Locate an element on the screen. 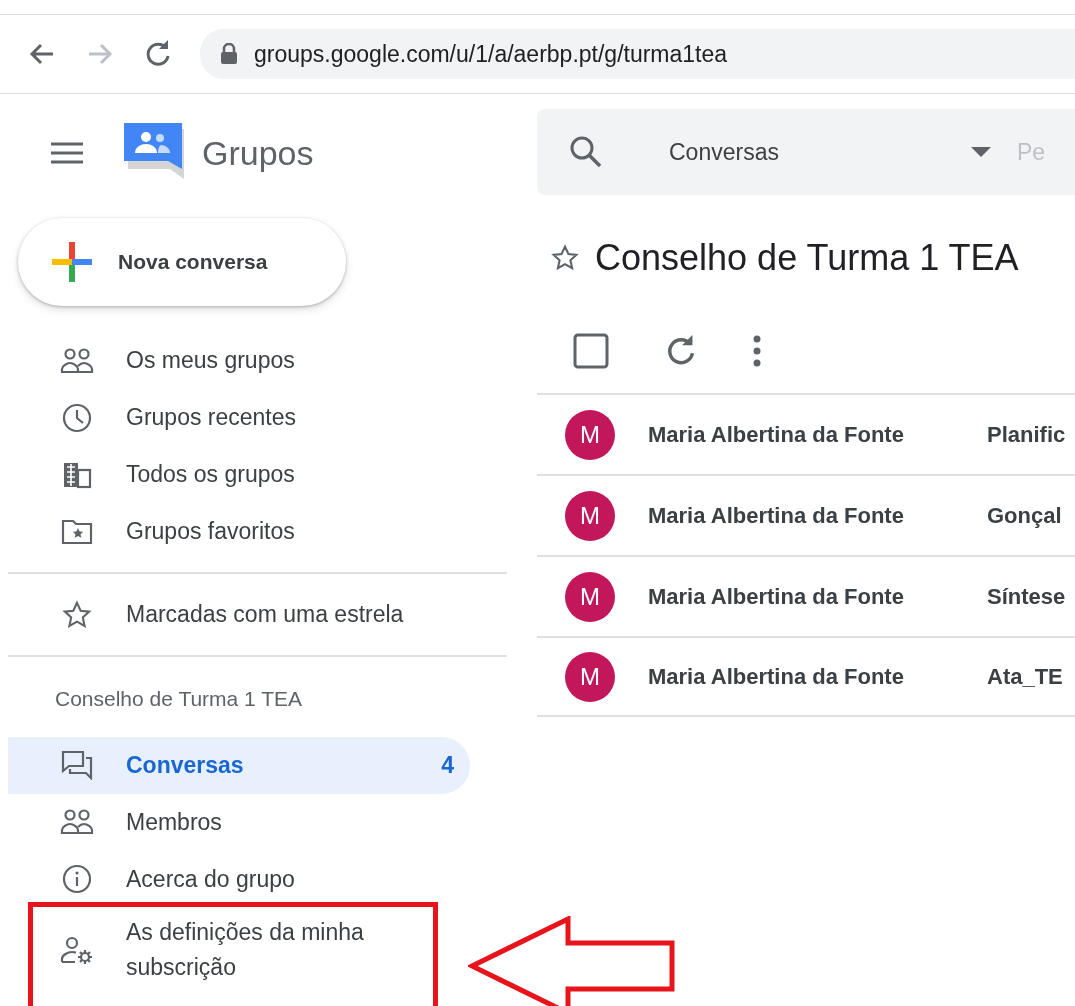 This screenshot has height=1006, width=1075. person-gear-icon is located at coordinates (77, 949).